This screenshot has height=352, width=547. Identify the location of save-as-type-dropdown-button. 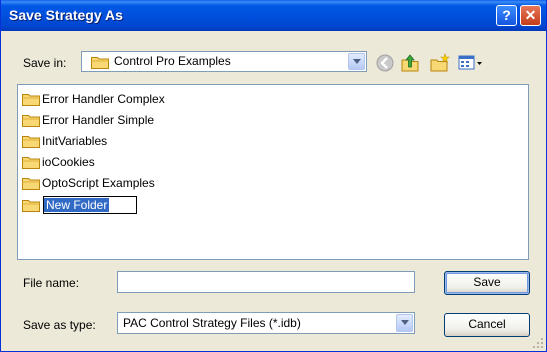
(404, 323).